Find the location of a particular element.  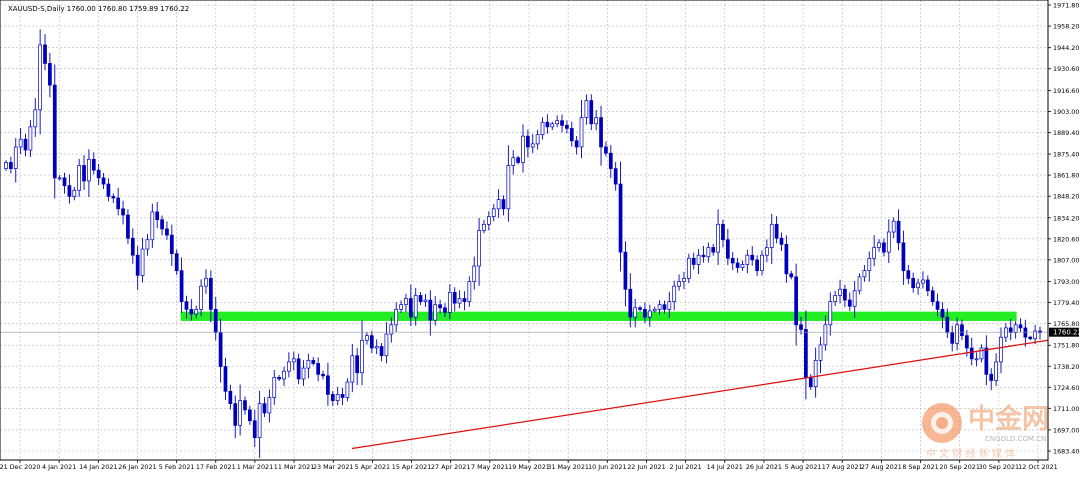

x-tick-label: 11 Mar 2021 is located at coordinates (294, 467).